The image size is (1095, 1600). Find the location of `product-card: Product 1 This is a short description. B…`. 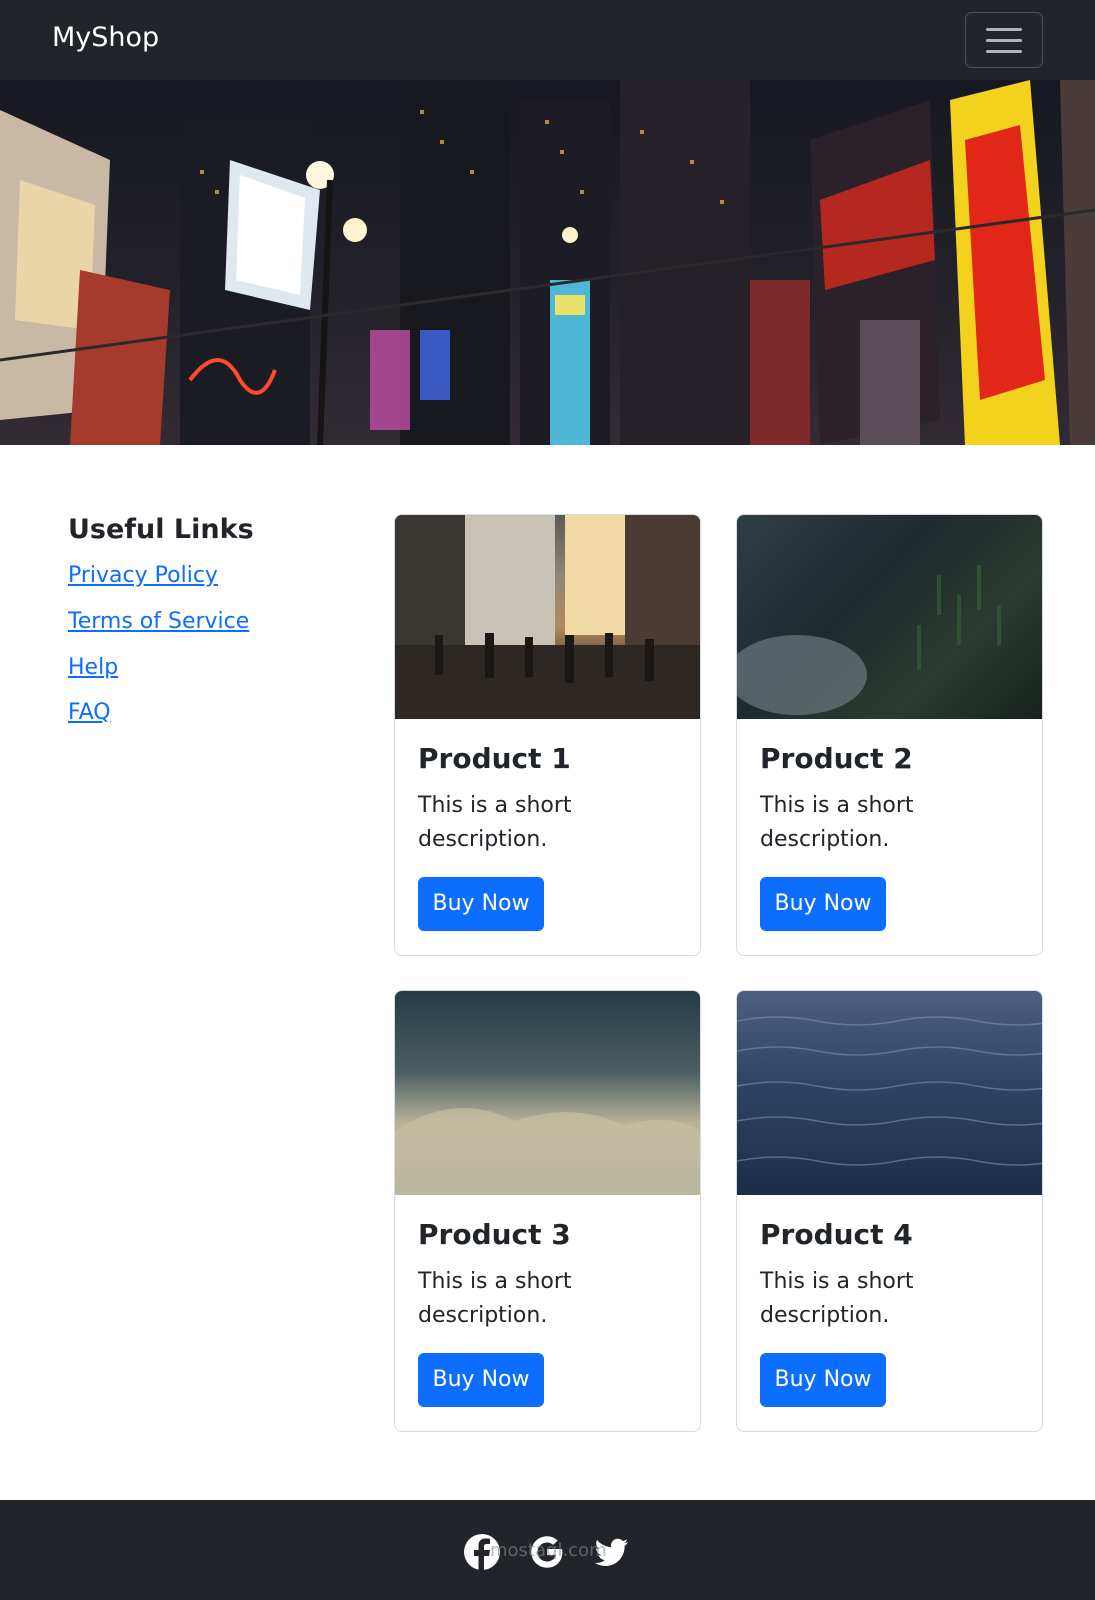

product-card: Product 1 This is a short description. B… is located at coordinates (547, 735).